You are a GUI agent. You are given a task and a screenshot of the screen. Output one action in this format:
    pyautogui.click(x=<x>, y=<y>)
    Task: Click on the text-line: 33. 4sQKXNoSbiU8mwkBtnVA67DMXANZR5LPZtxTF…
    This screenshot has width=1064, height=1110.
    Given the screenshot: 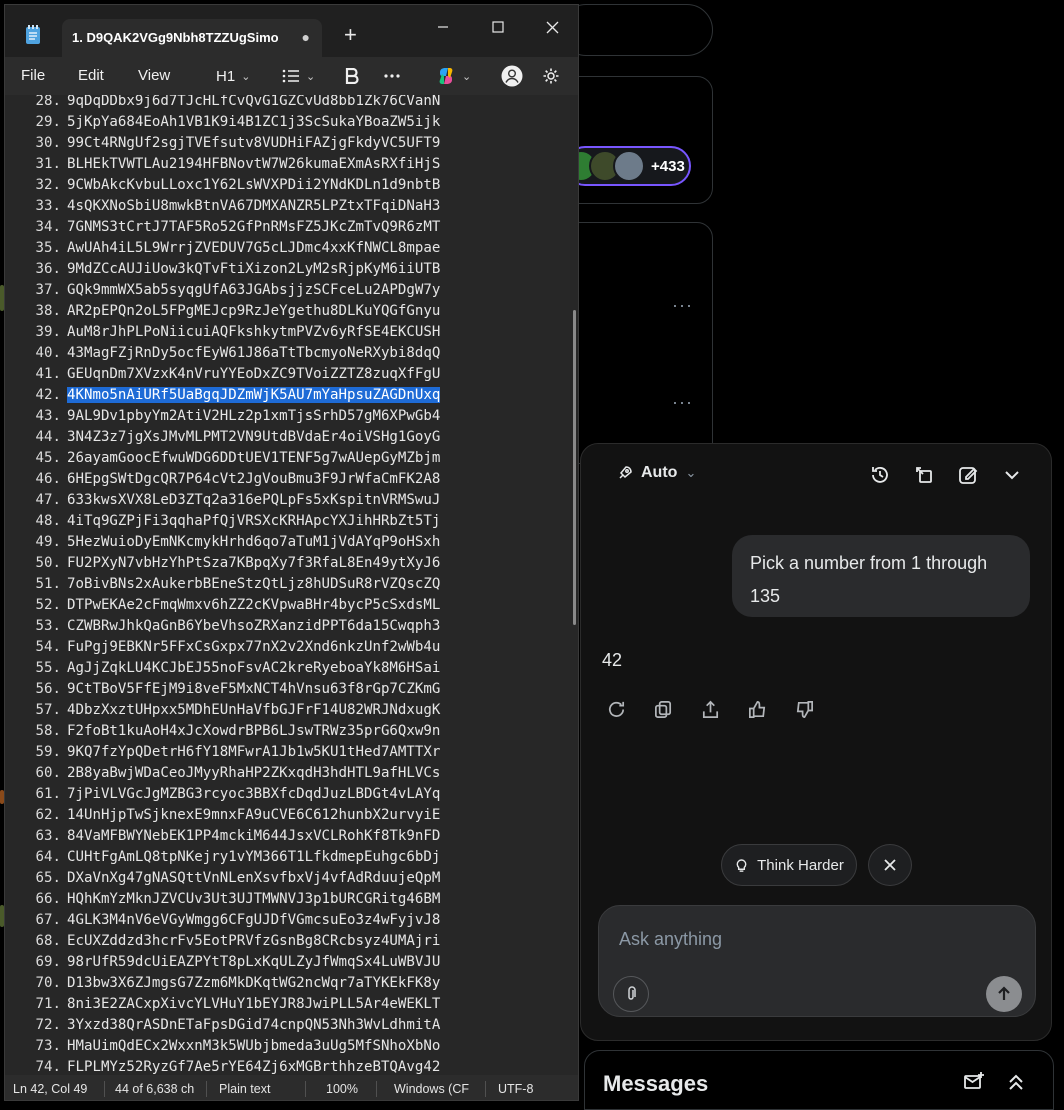 What is the action you would take?
    pyautogui.click(x=226, y=206)
    